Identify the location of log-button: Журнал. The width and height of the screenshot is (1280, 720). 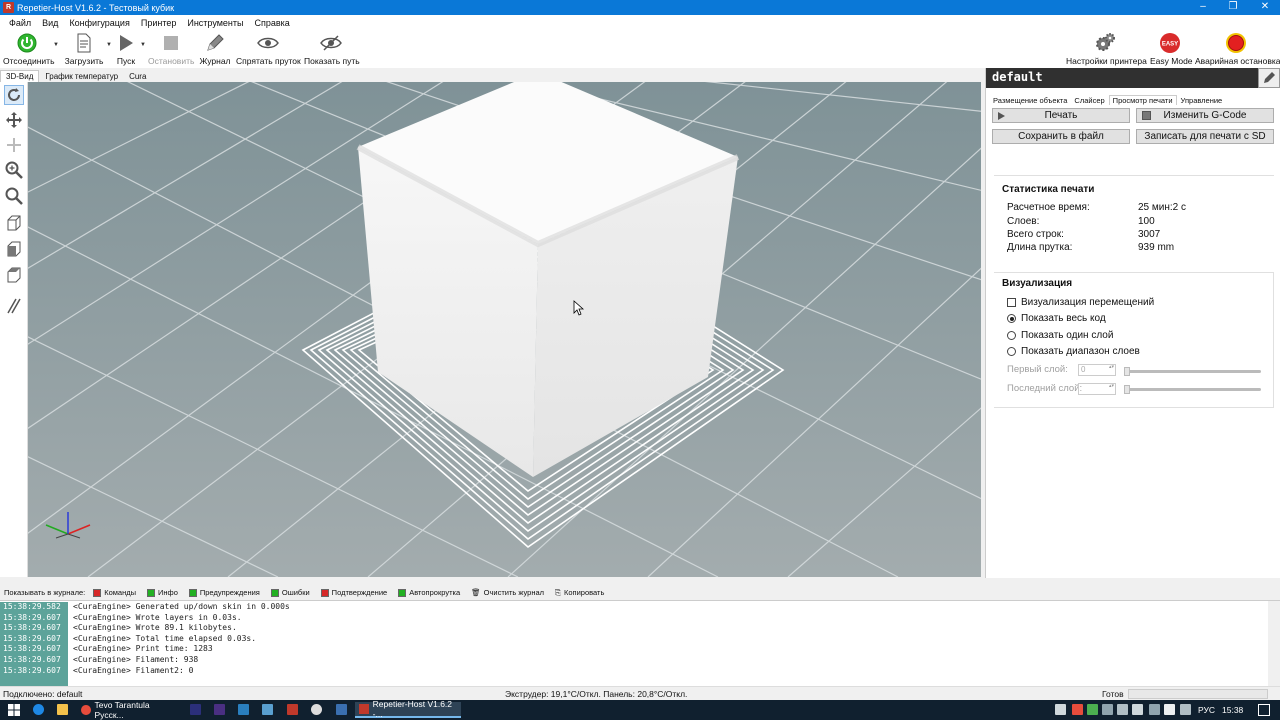
(215, 49).